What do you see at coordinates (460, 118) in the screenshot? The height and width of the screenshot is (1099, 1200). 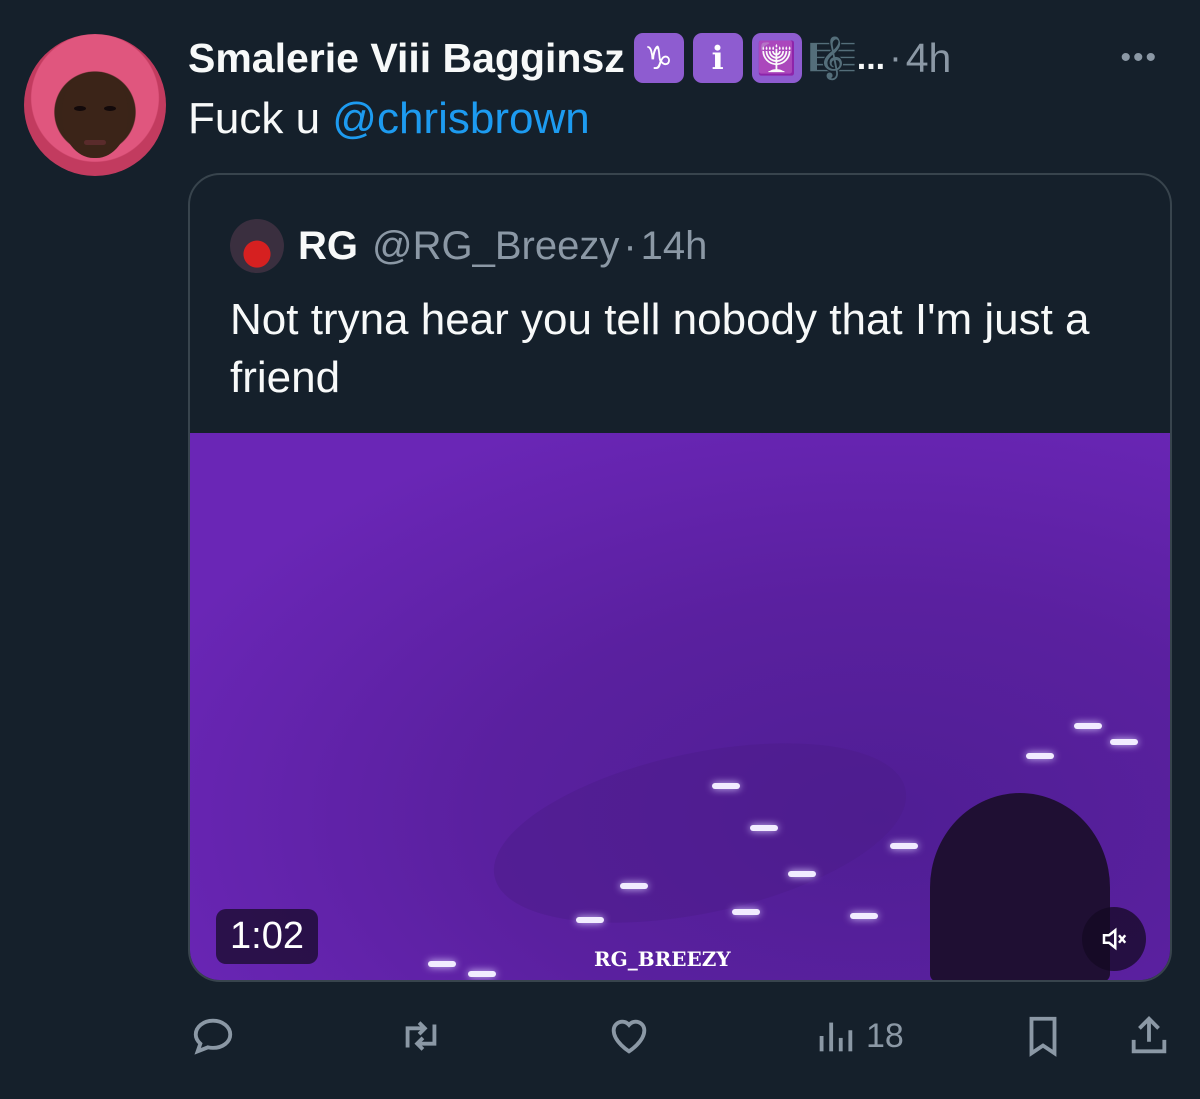 I see `mention-link: @chrisbrown` at bounding box center [460, 118].